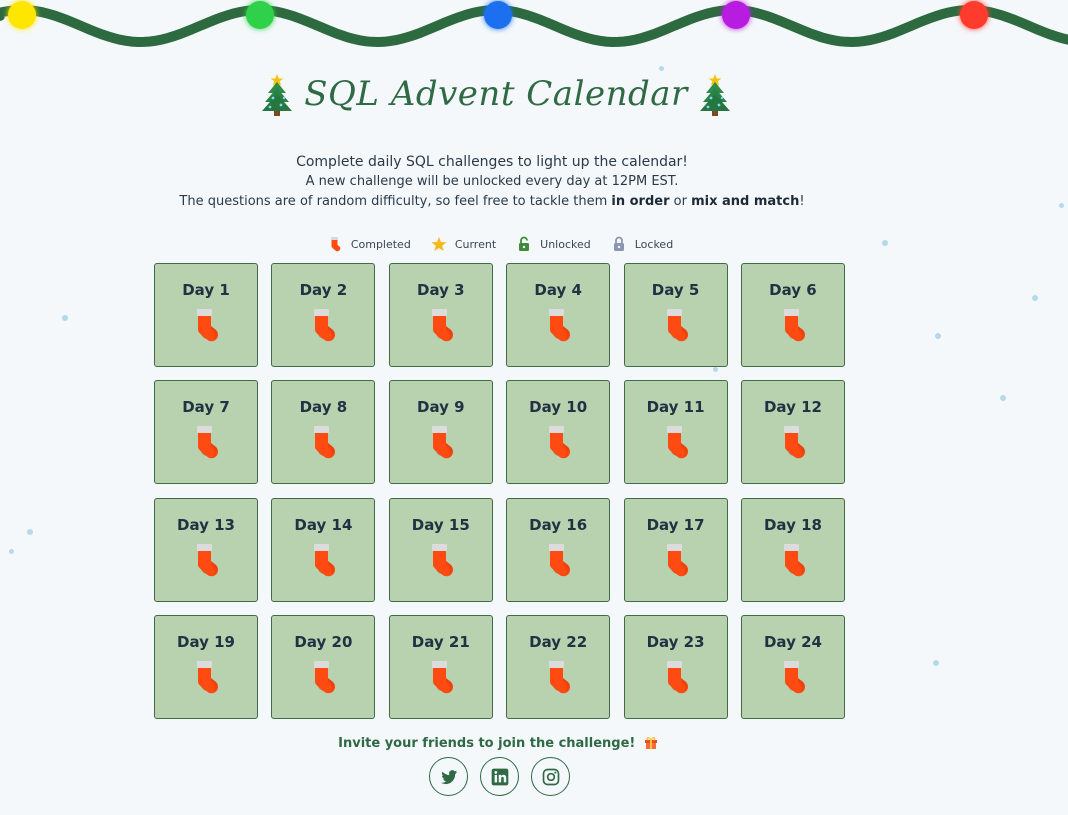  I want to click on day-label: Day 6, so click(793, 290).